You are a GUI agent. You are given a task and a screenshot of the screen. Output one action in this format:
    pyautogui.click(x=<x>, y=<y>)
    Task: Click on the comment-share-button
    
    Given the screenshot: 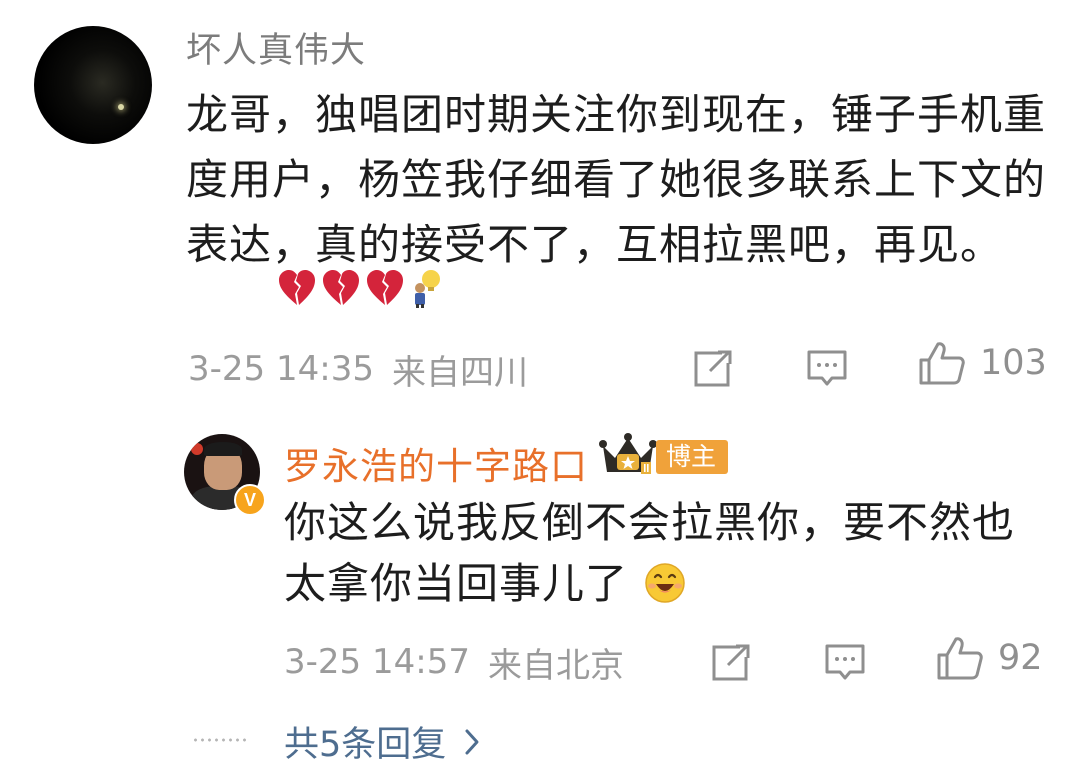 What is the action you would take?
    pyautogui.click(x=713, y=369)
    